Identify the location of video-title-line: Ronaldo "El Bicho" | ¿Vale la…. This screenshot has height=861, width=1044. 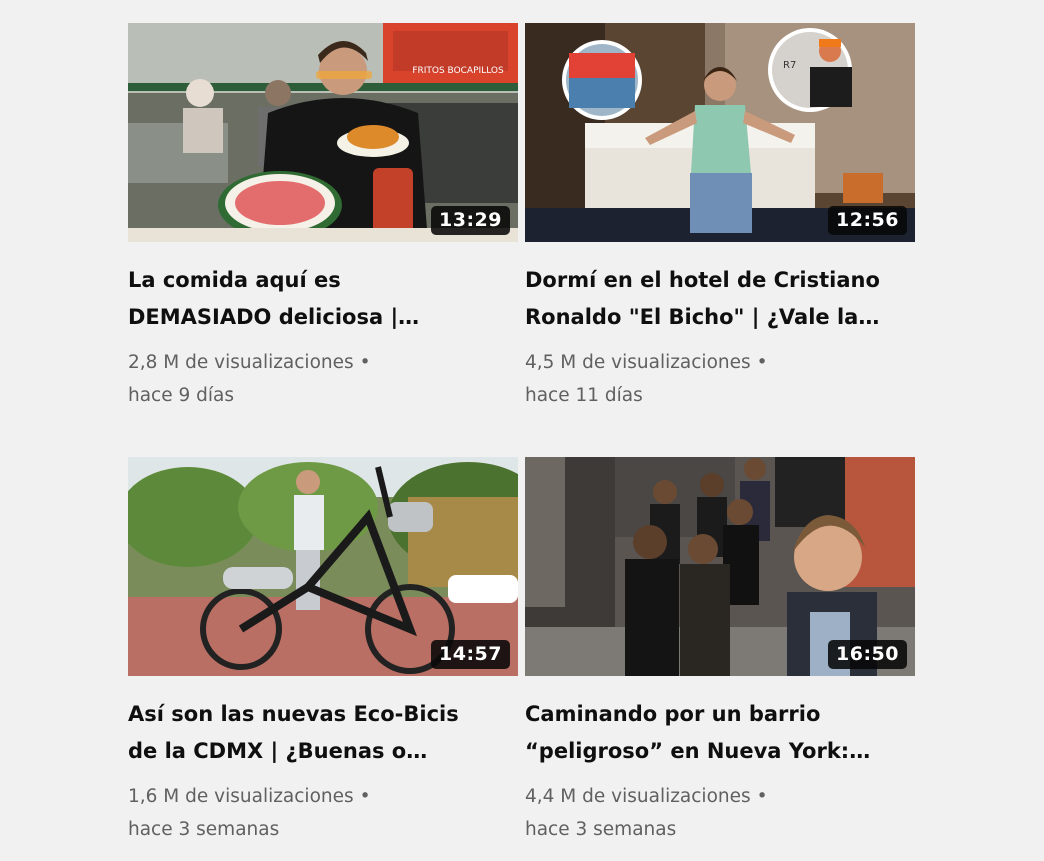
(702, 317).